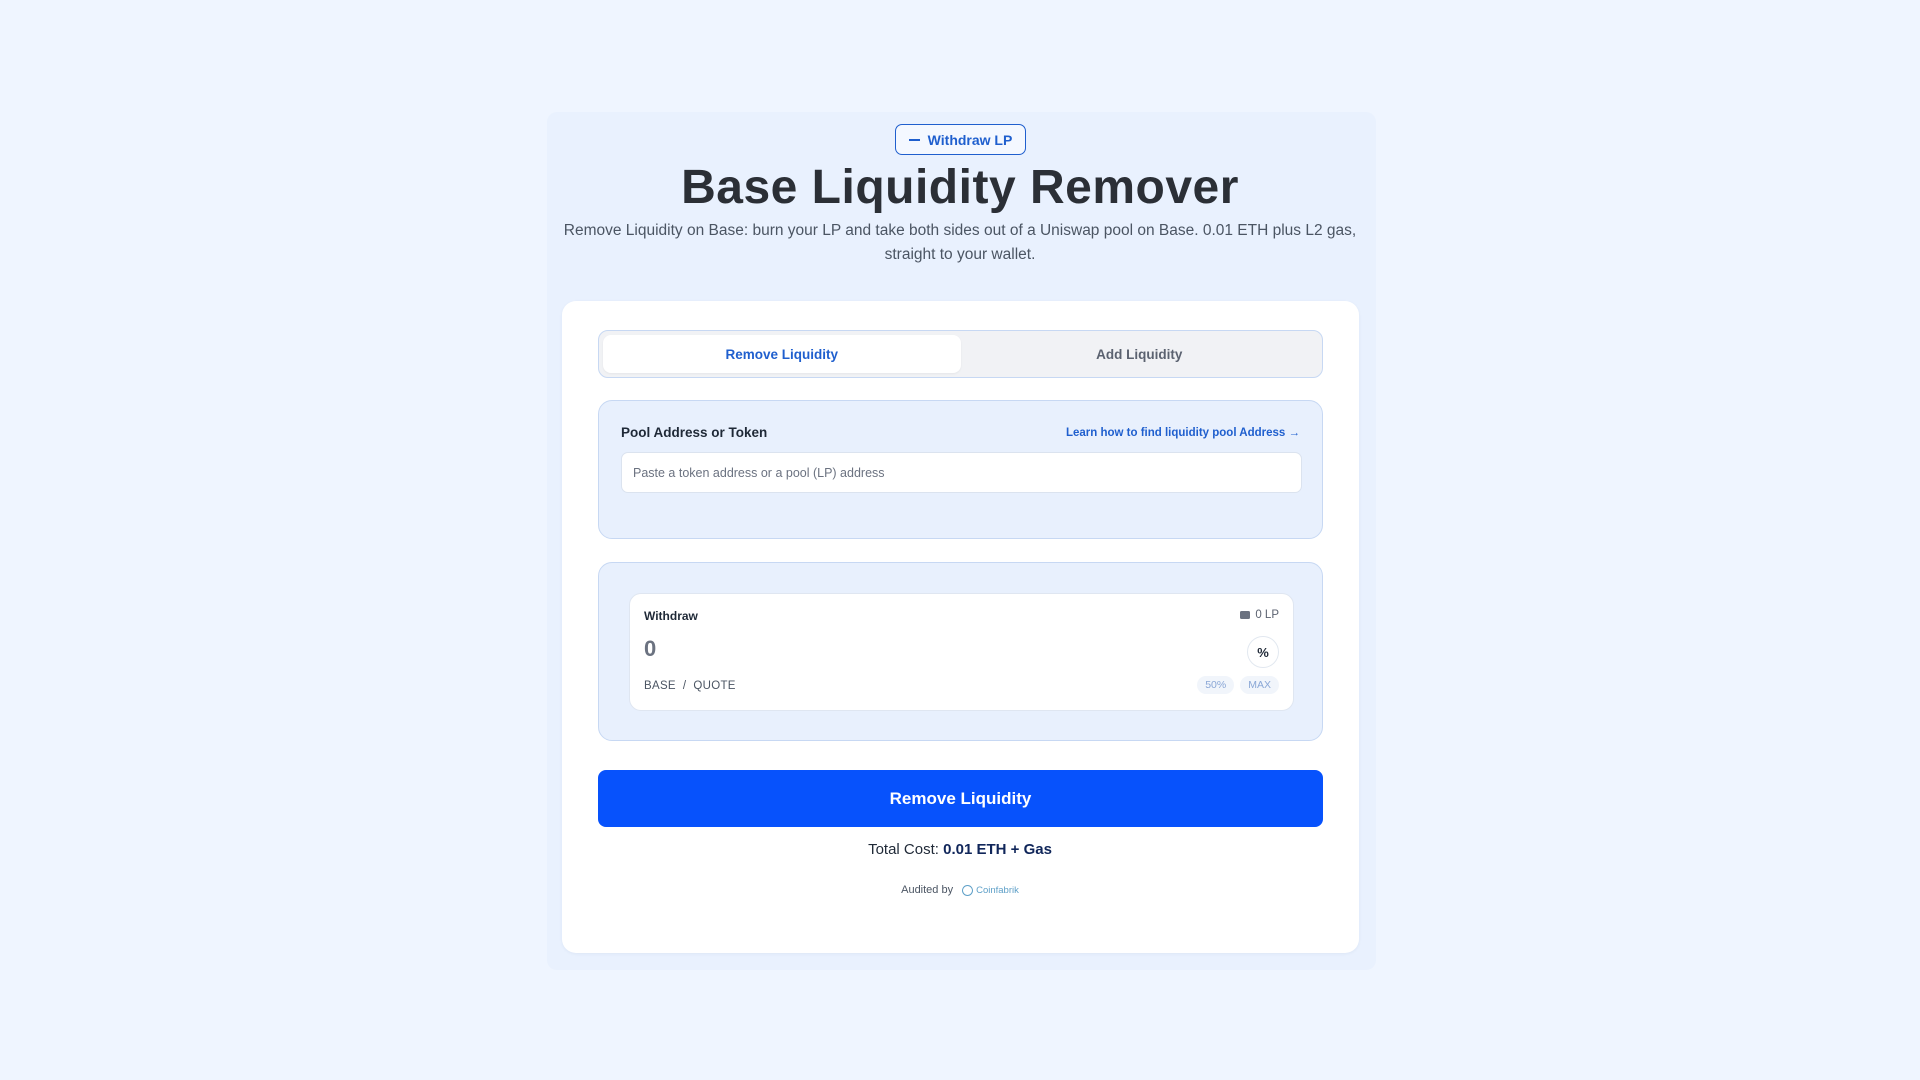  Describe the element at coordinates (1238, 685) in the screenshot. I see `quick-amount-options: 50% MAX` at that location.